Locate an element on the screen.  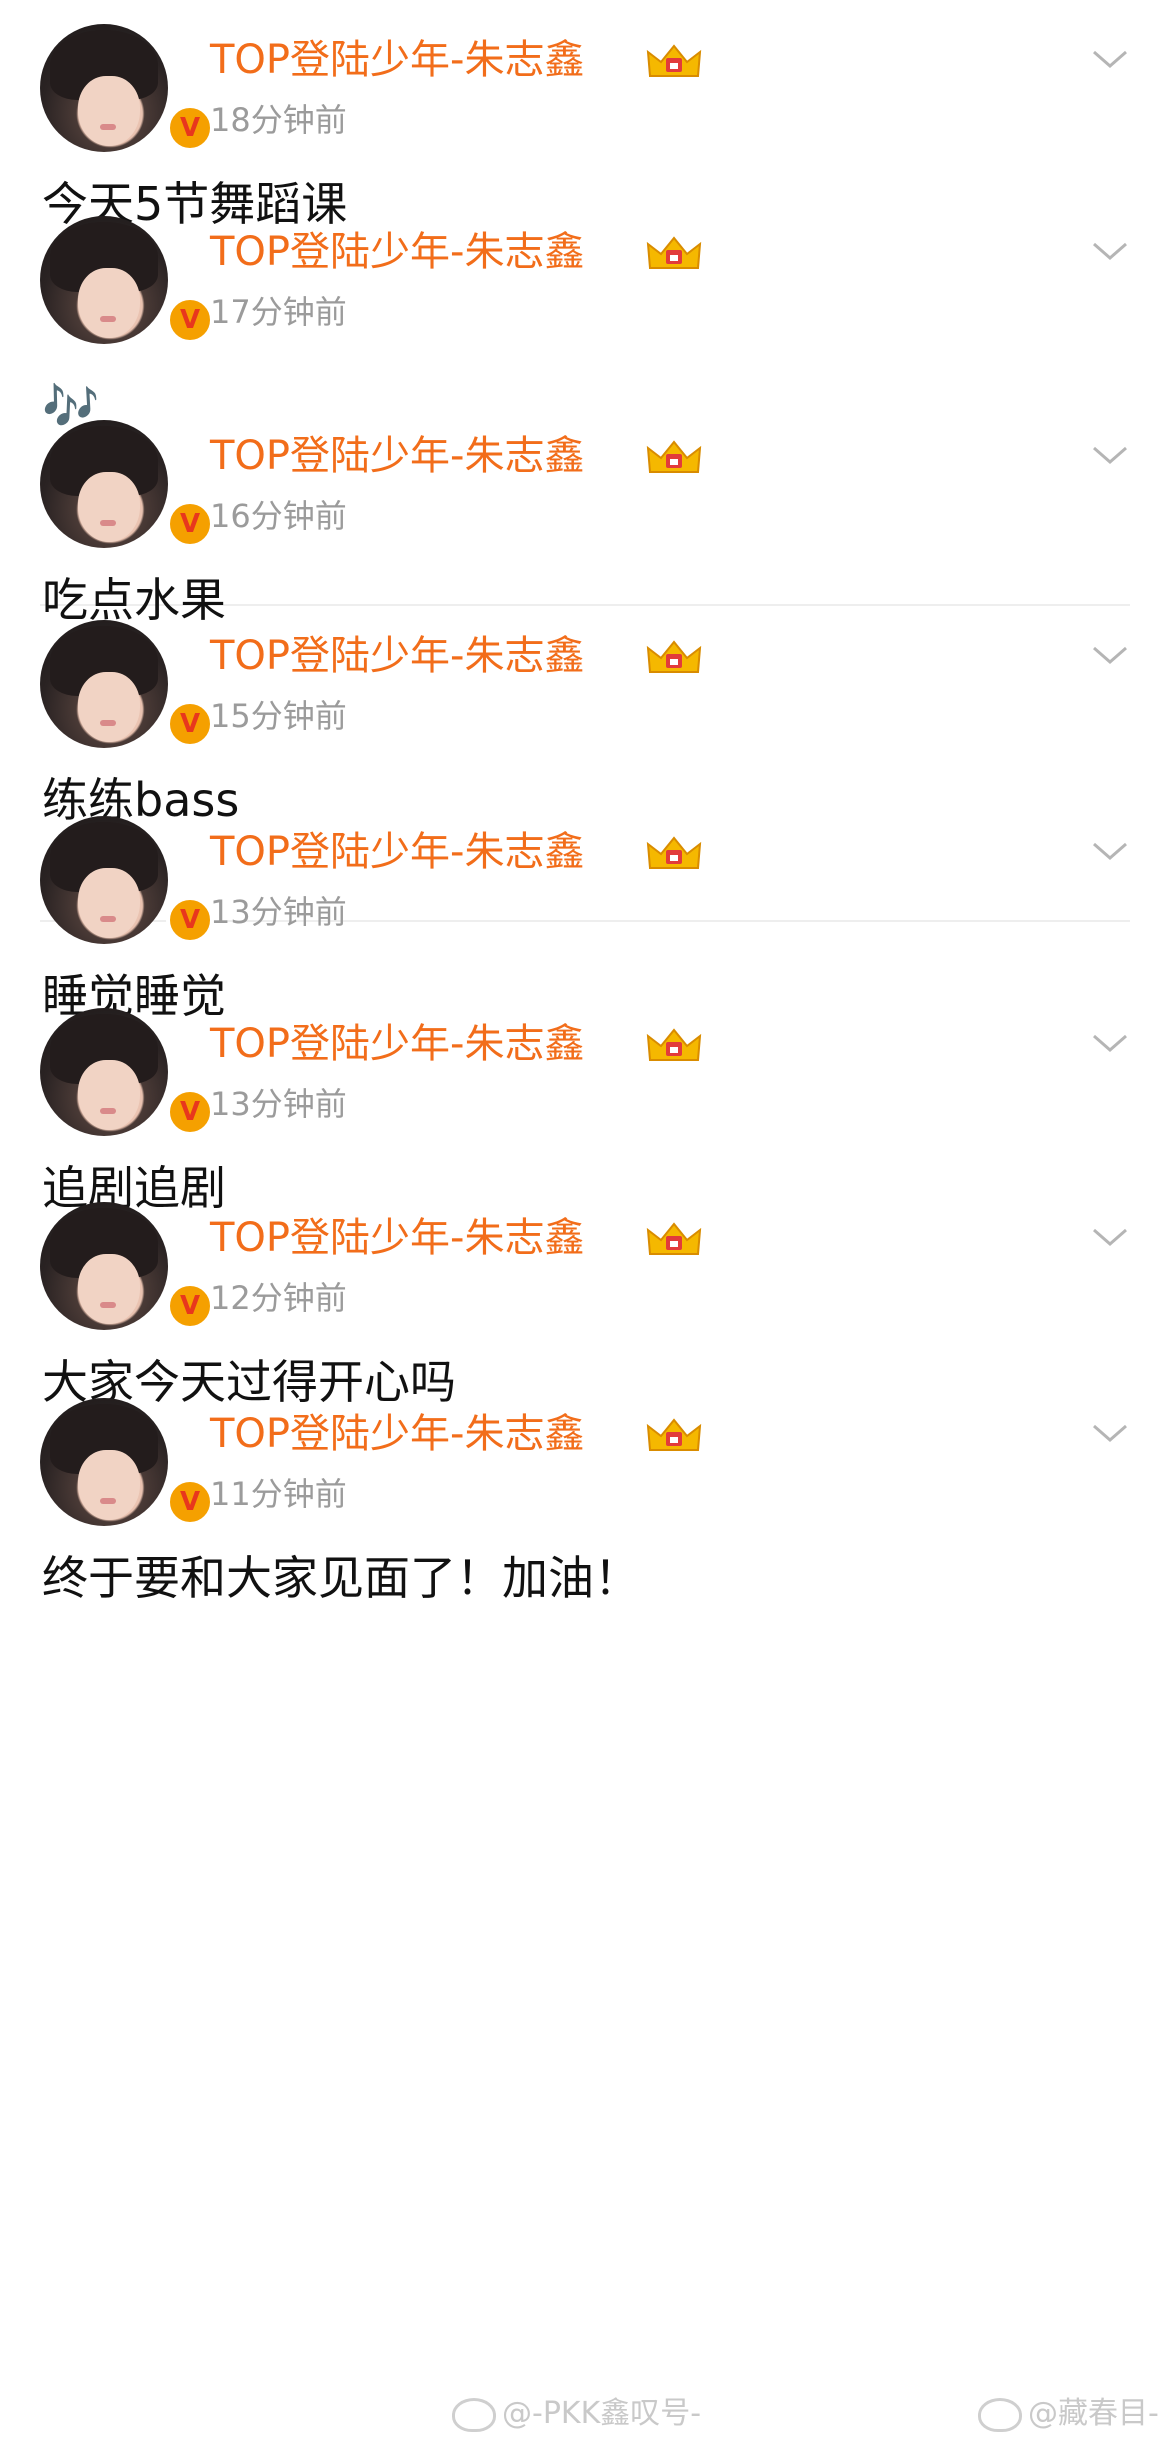
post-content: 终于要和大家见面了！加油！ is located at coordinates (341, 1578).